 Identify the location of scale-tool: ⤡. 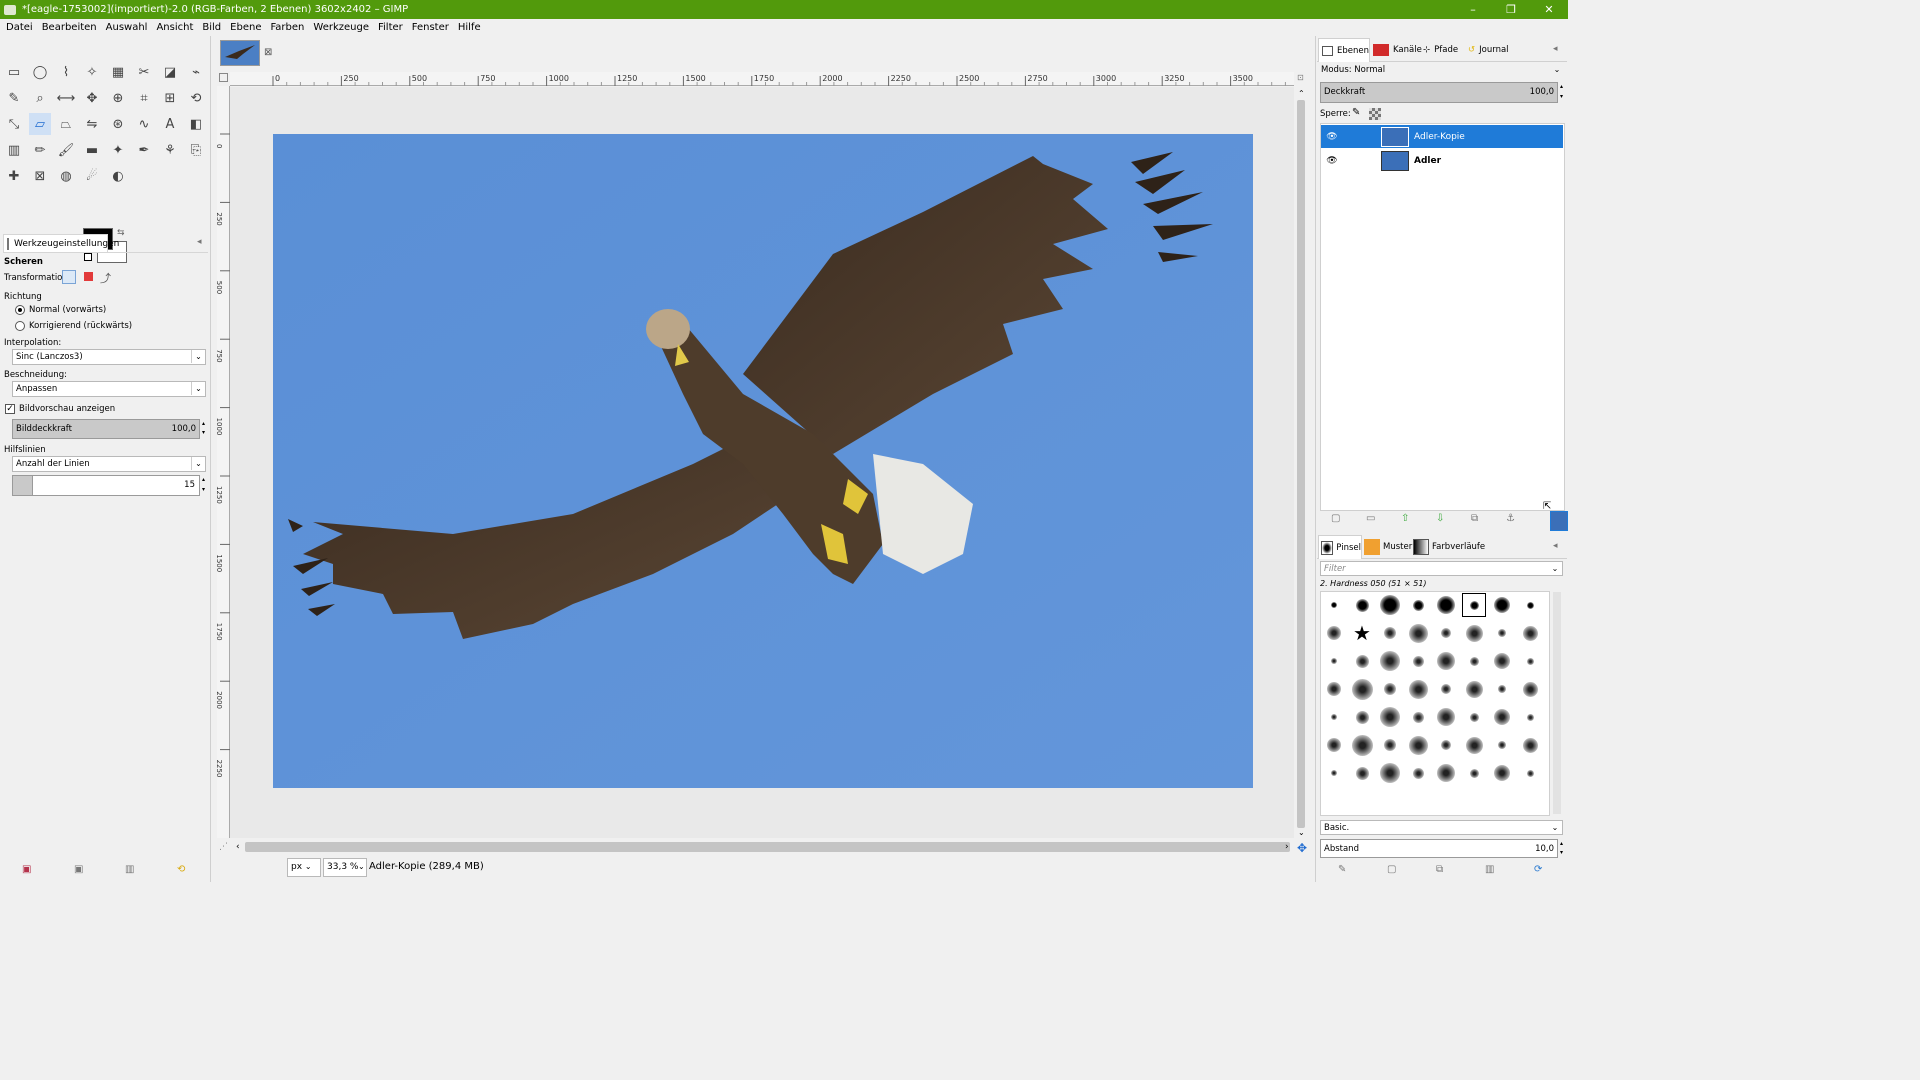
(14, 124).